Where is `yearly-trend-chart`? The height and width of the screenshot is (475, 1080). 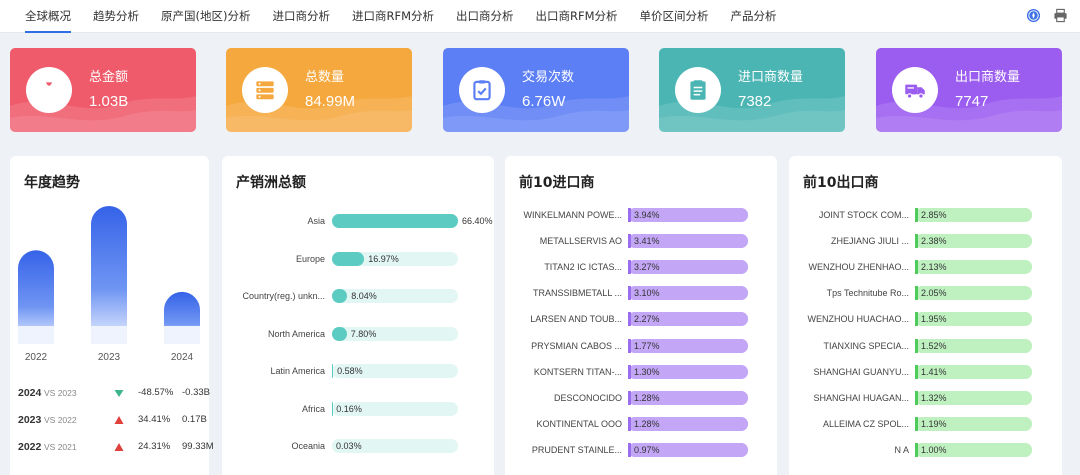
yearly-trend-chart is located at coordinates (109, 275).